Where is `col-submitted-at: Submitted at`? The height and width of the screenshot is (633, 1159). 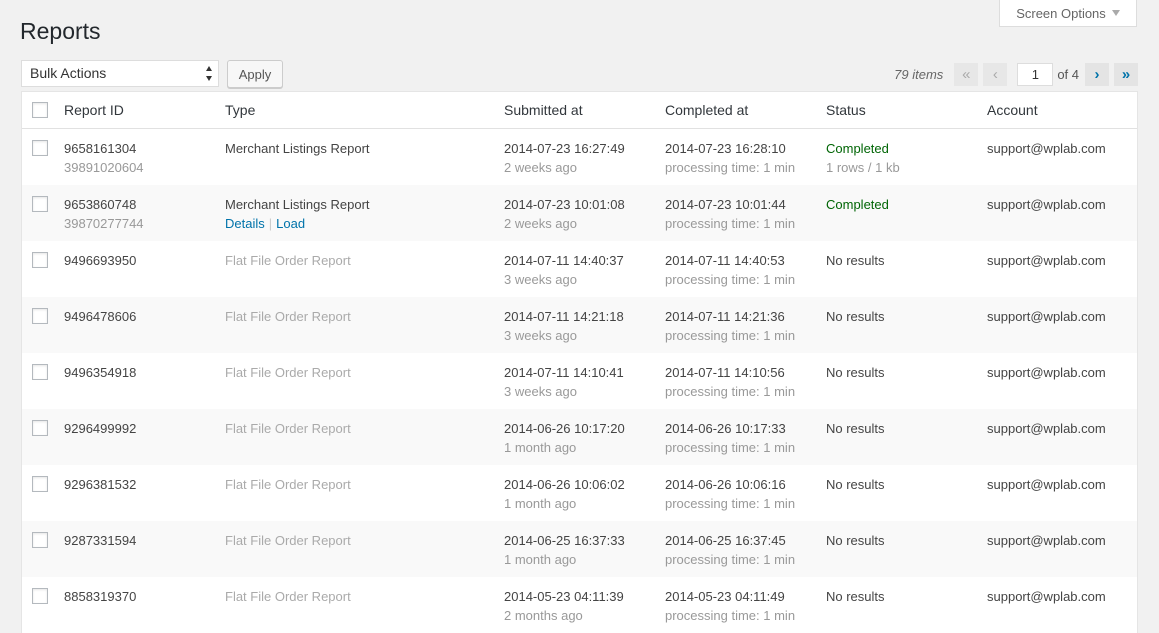 col-submitted-at: Submitted at is located at coordinates (543, 110).